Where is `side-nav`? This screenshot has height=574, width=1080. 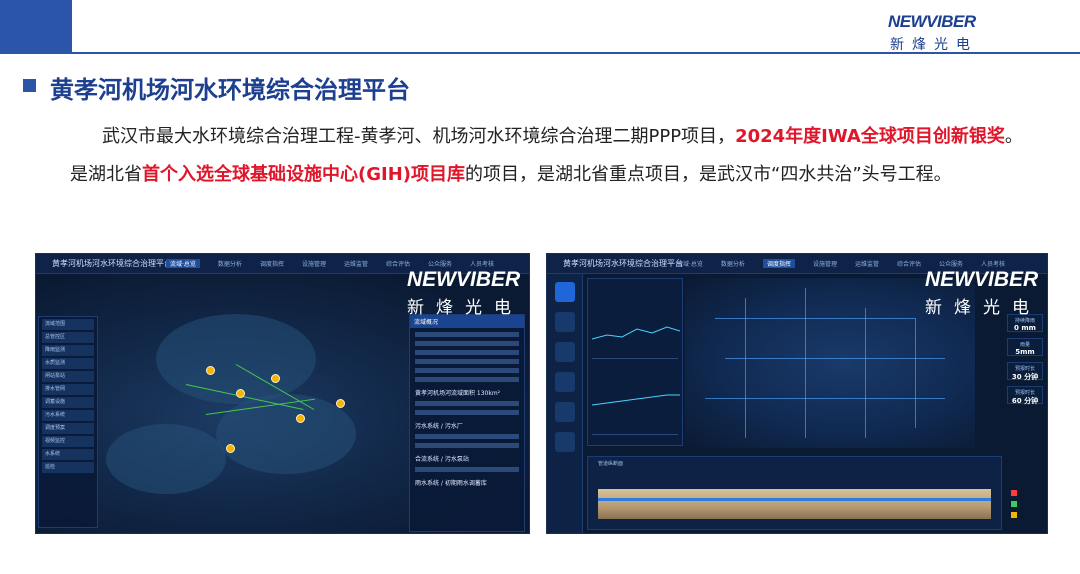 side-nav is located at coordinates (565, 403).